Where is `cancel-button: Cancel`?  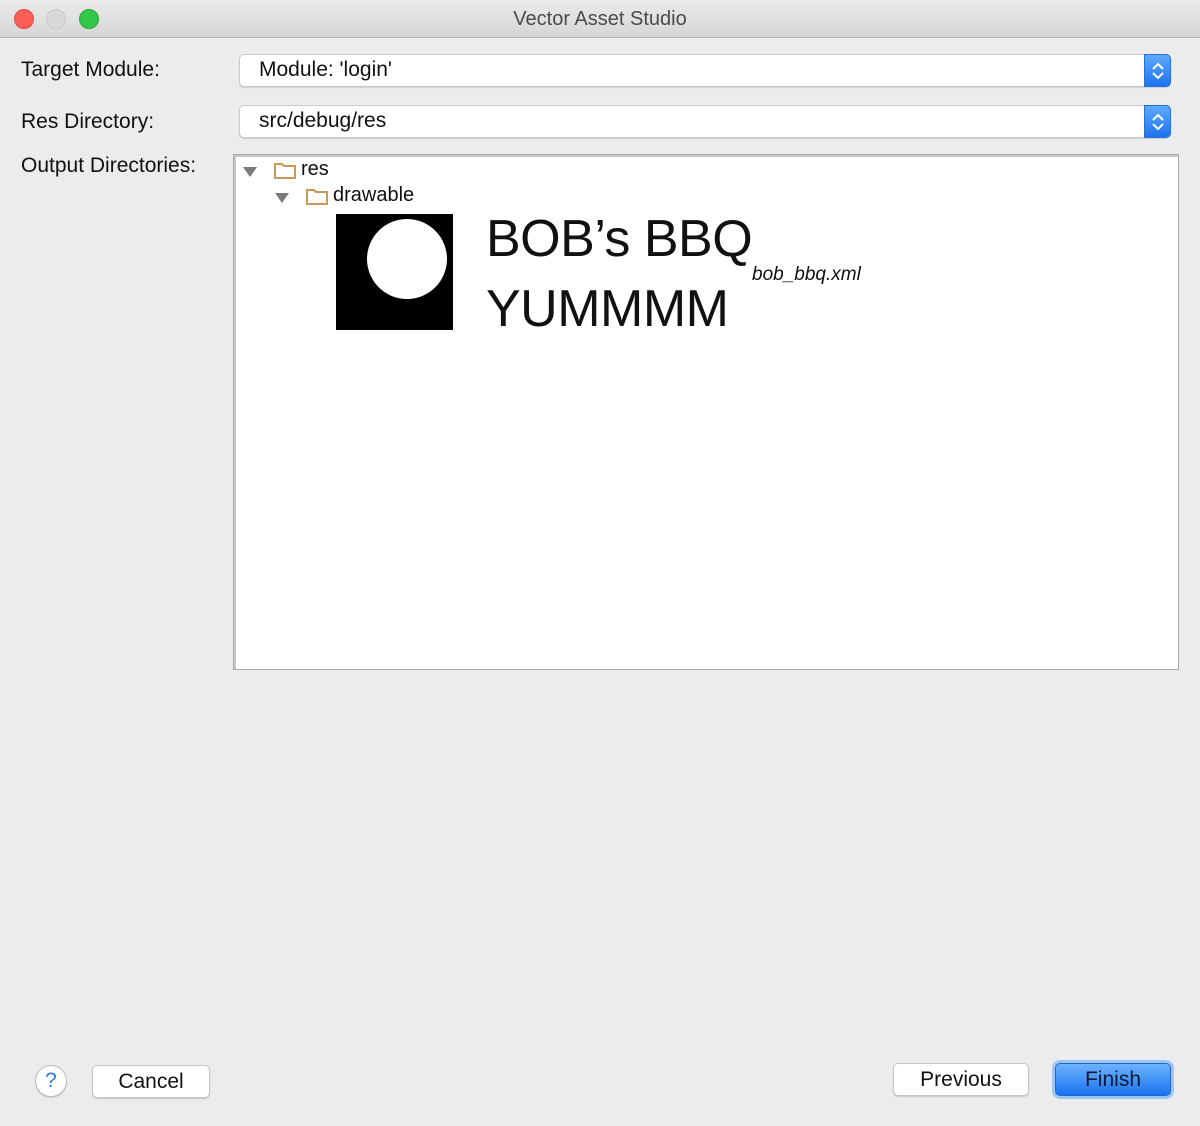
cancel-button: Cancel is located at coordinates (151, 1081).